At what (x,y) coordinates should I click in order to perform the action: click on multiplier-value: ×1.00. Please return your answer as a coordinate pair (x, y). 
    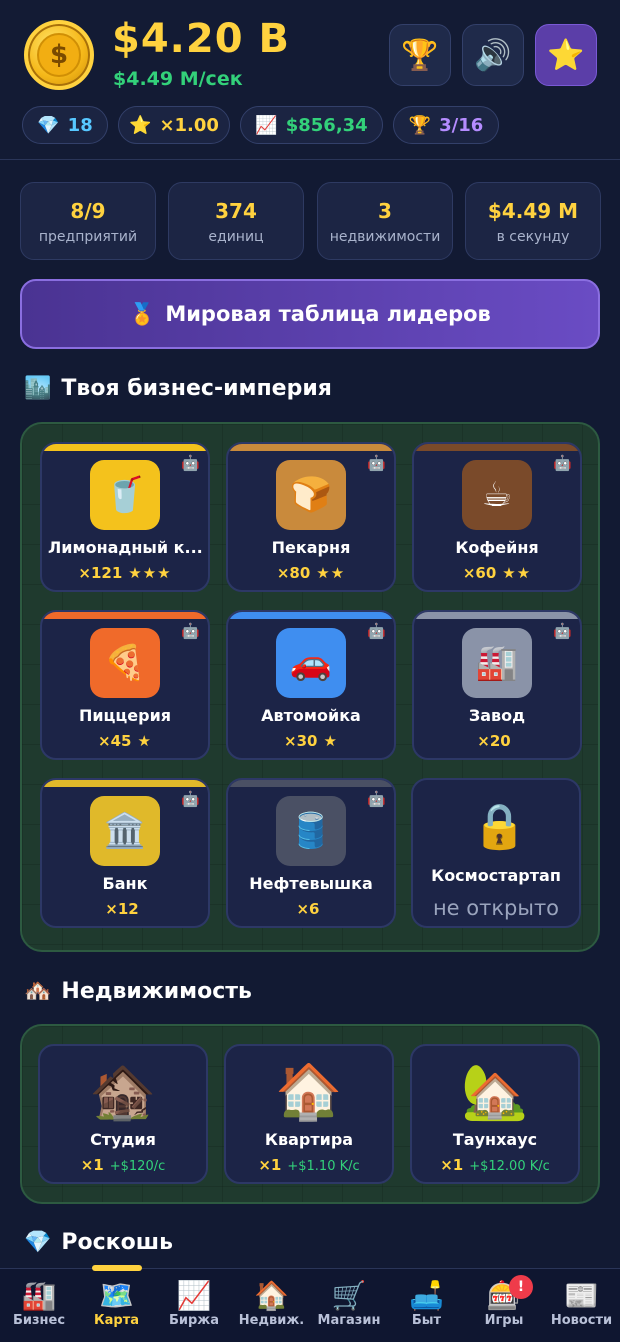
    Looking at the image, I should click on (189, 125).